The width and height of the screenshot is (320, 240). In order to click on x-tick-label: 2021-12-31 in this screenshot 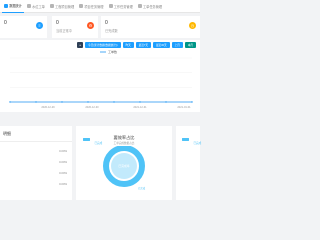, I will do `click(140, 107)`.